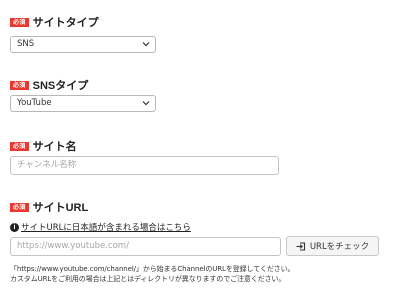  I want to click on site-type-select: SNS, so click(83, 44).